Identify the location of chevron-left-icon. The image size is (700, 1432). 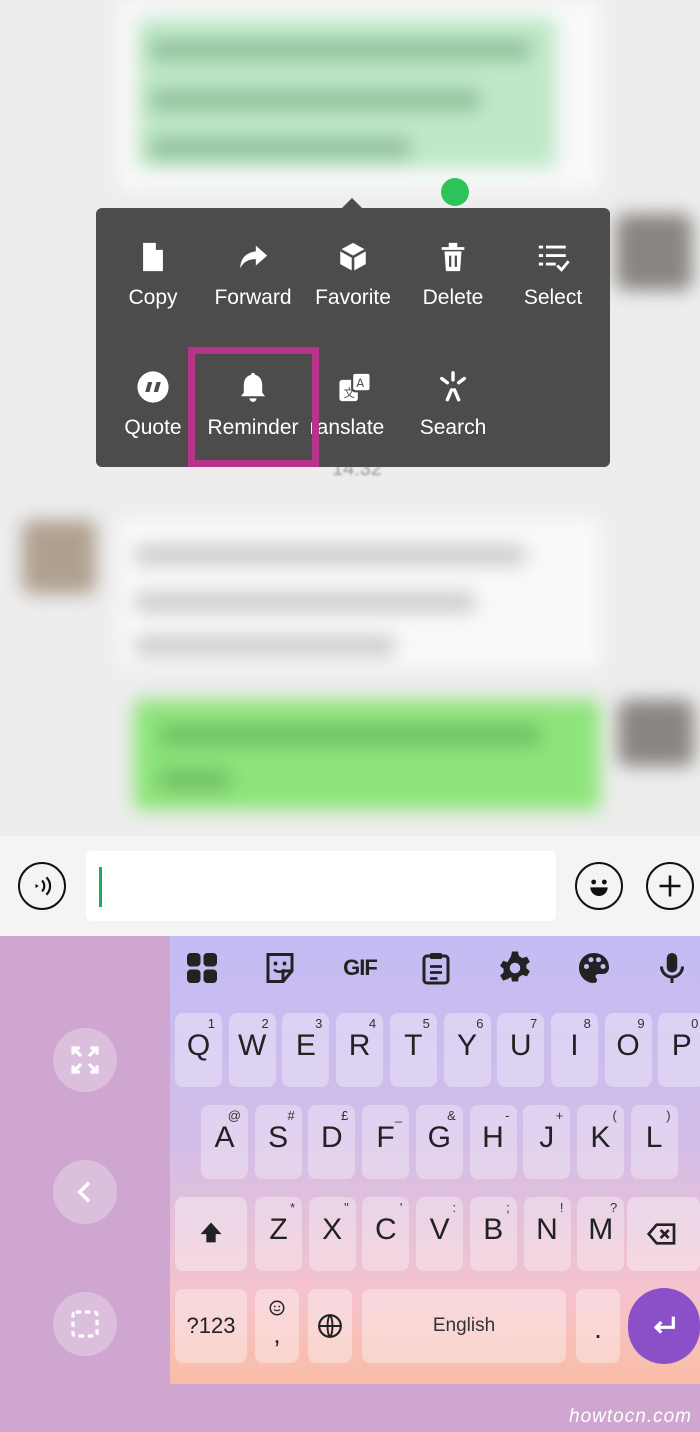
(84, 1192).